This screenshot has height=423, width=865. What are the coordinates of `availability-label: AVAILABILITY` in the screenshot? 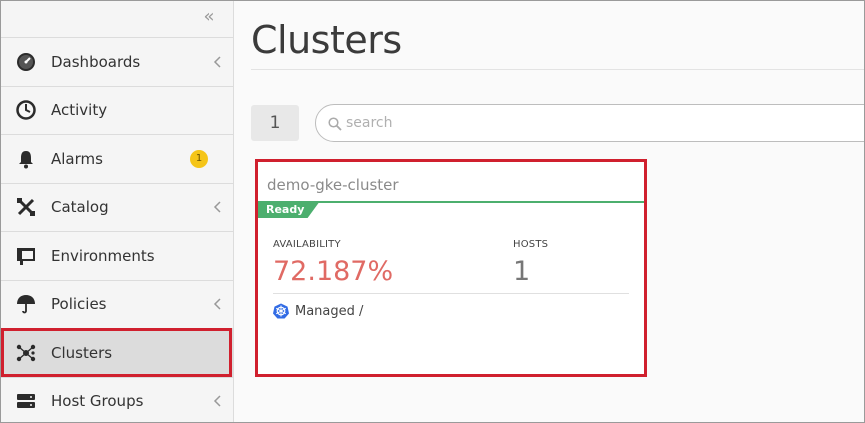 It's located at (307, 244).